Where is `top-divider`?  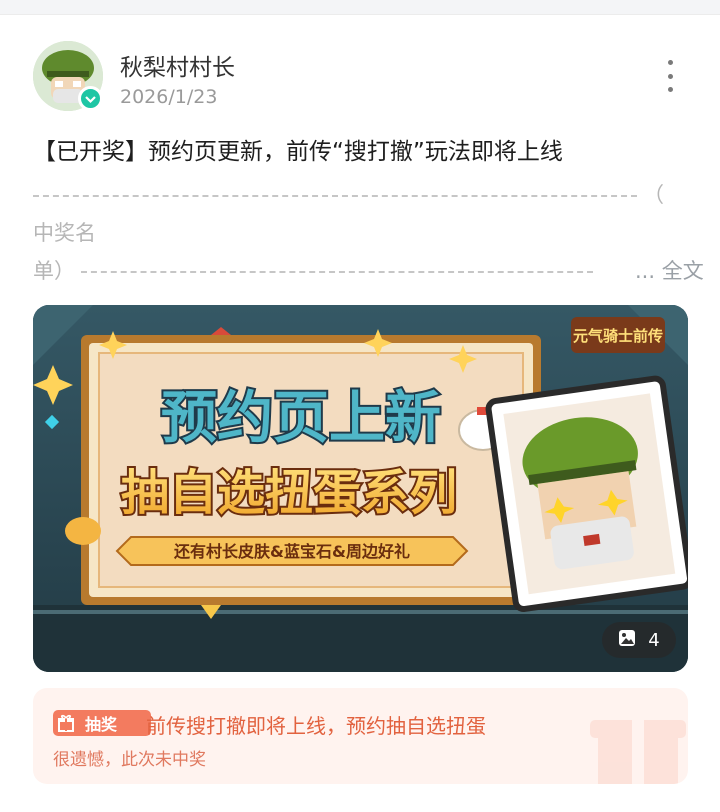 top-divider is located at coordinates (360, 7).